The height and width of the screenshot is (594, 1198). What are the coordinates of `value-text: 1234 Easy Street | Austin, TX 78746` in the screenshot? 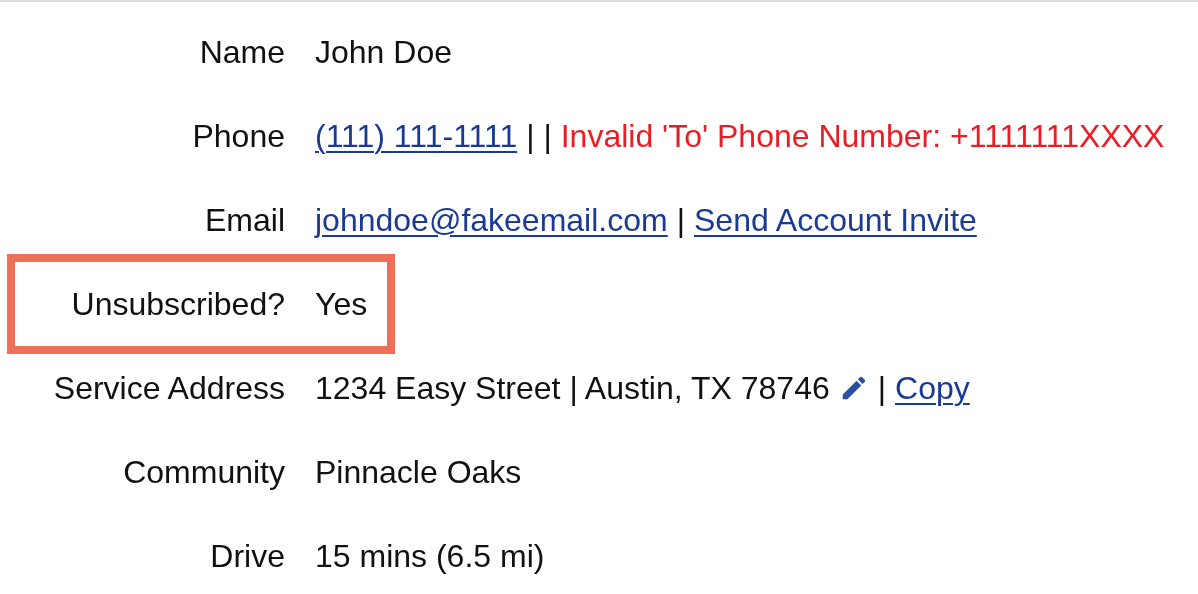 It's located at (572, 388).